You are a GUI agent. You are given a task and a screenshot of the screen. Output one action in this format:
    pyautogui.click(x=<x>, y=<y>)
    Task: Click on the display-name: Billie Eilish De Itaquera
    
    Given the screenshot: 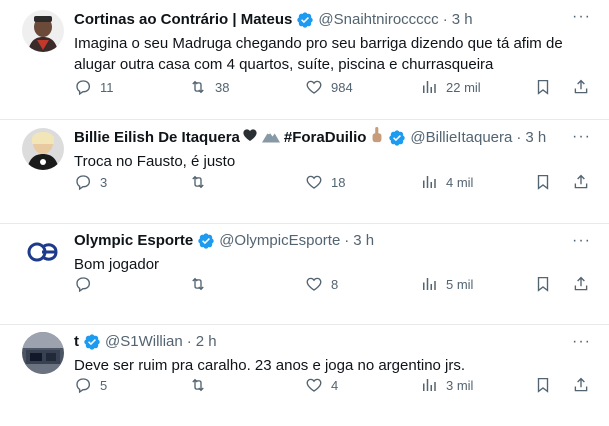 What is the action you would take?
    pyautogui.click(x=157, y=138)
    